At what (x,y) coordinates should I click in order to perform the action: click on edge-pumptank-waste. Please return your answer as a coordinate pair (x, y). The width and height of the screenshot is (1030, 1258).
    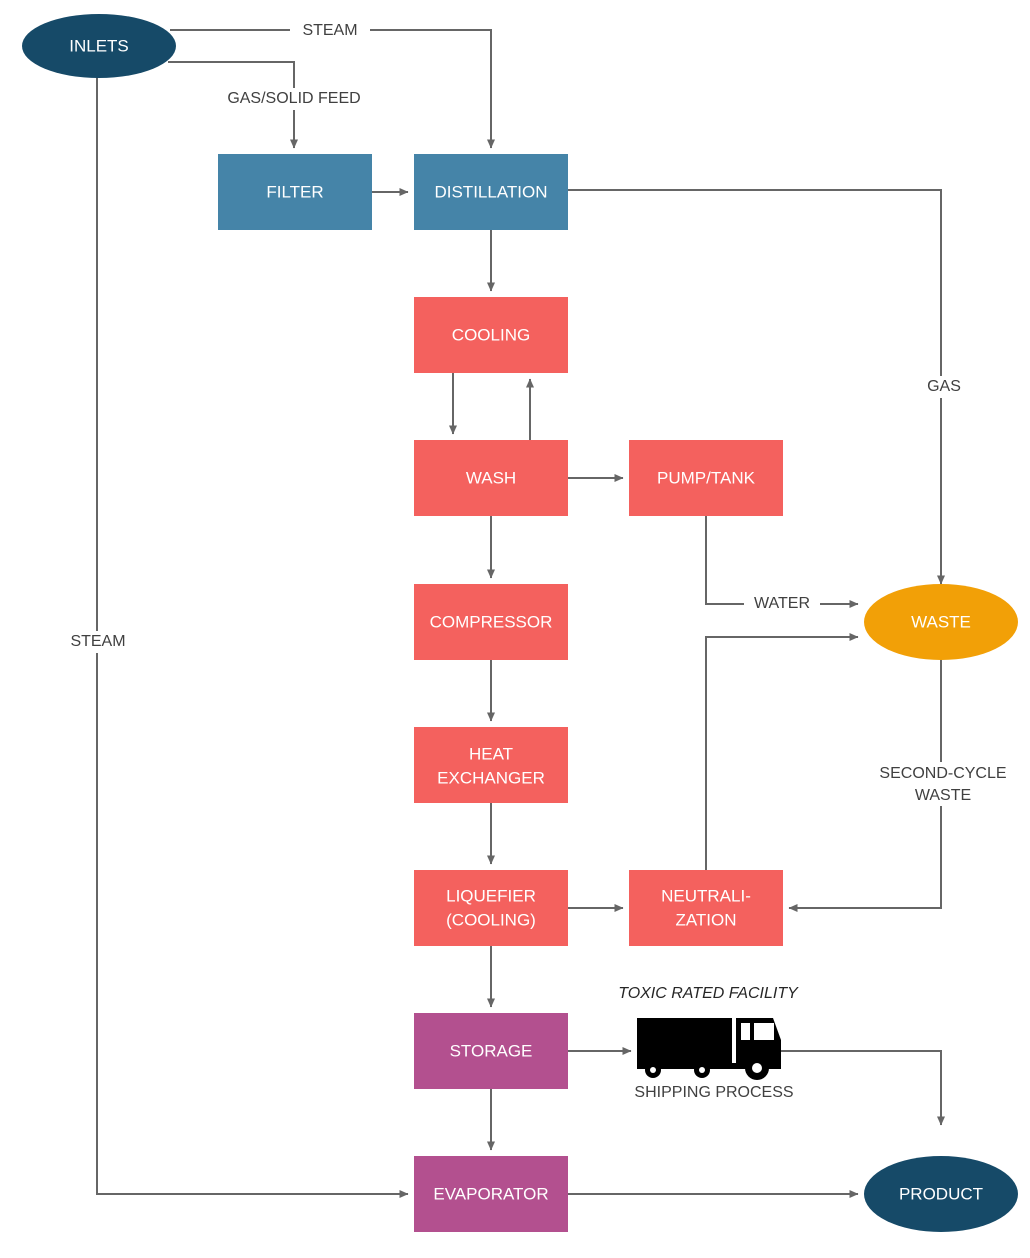
    Looking at the image, I should click on (782, 562).